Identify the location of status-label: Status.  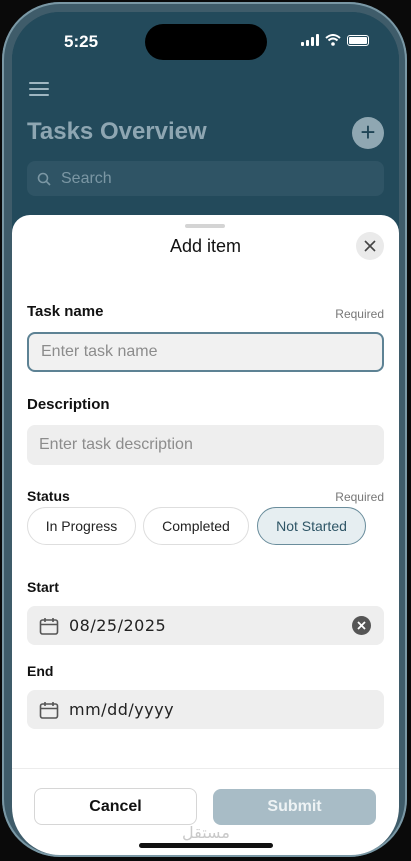
(48, 496).